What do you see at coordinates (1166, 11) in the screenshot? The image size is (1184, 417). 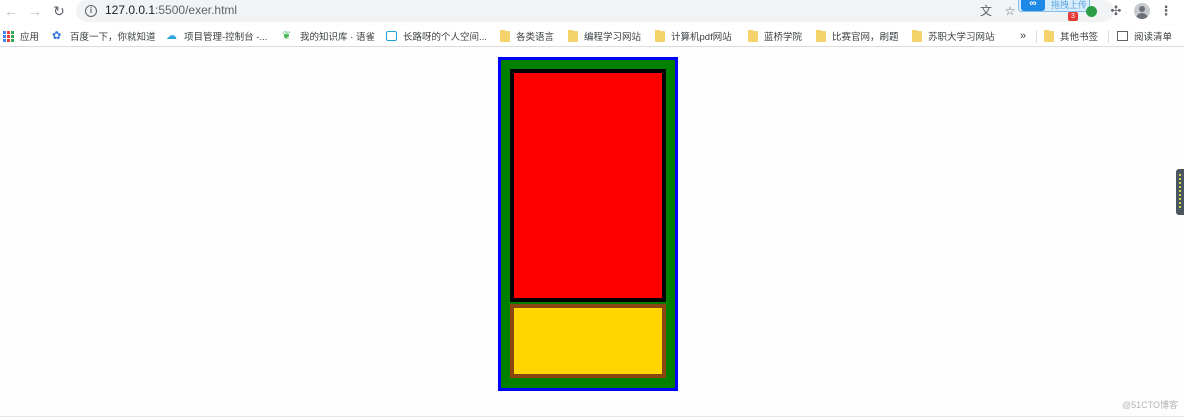 I see `kebab-menu-icon: ⋮` at bounding box center [1166, 11].